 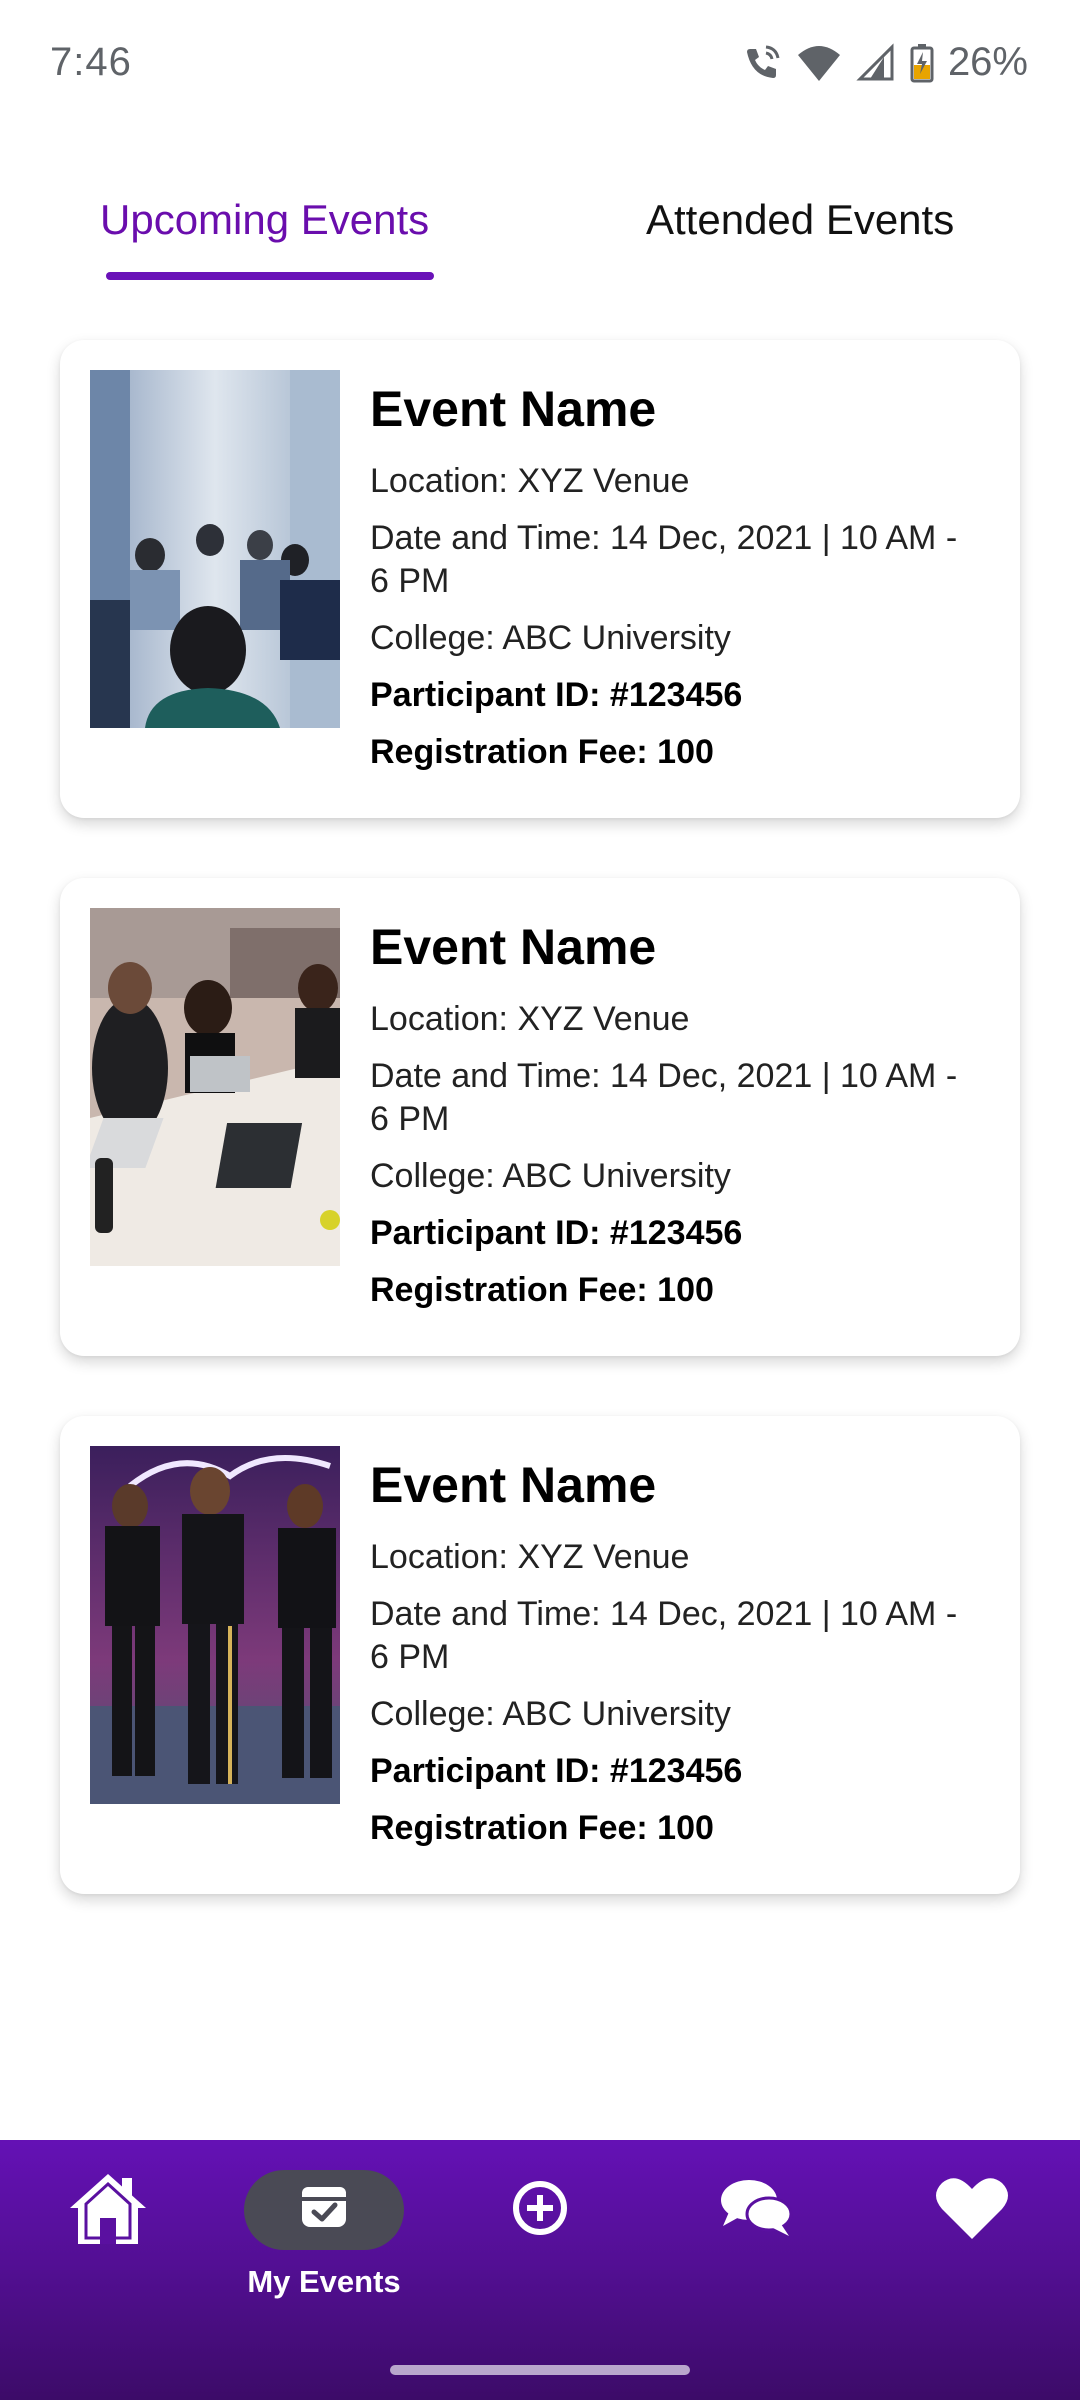 What do you see at coordinates (540, 62) in the screenshot?
I see `status-bar: 7:46 26%` at bounding box center [540, 62].